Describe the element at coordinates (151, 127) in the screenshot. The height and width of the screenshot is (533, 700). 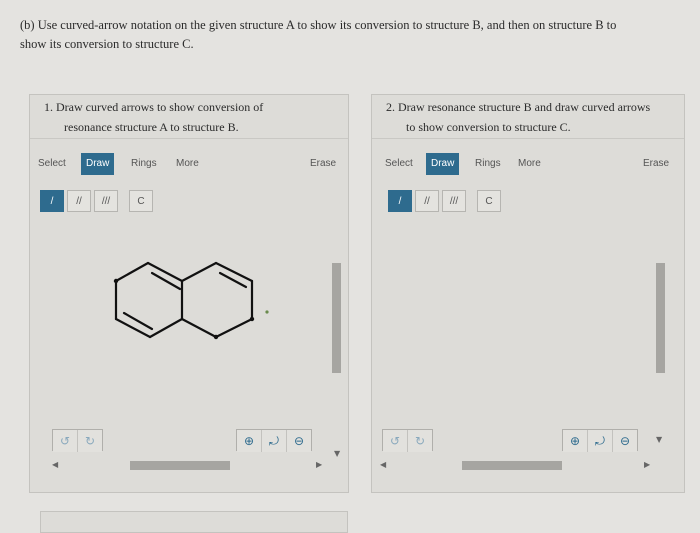
I see `prompt-line-2: resonance structure A to structure B.` at that location.